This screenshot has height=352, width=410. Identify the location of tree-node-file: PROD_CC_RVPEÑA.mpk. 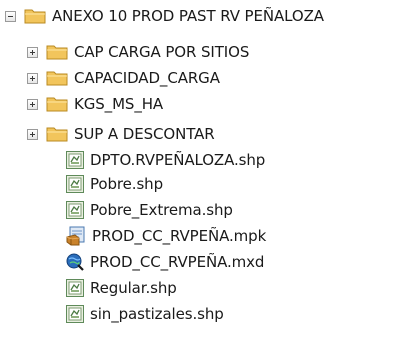
(166, 236).